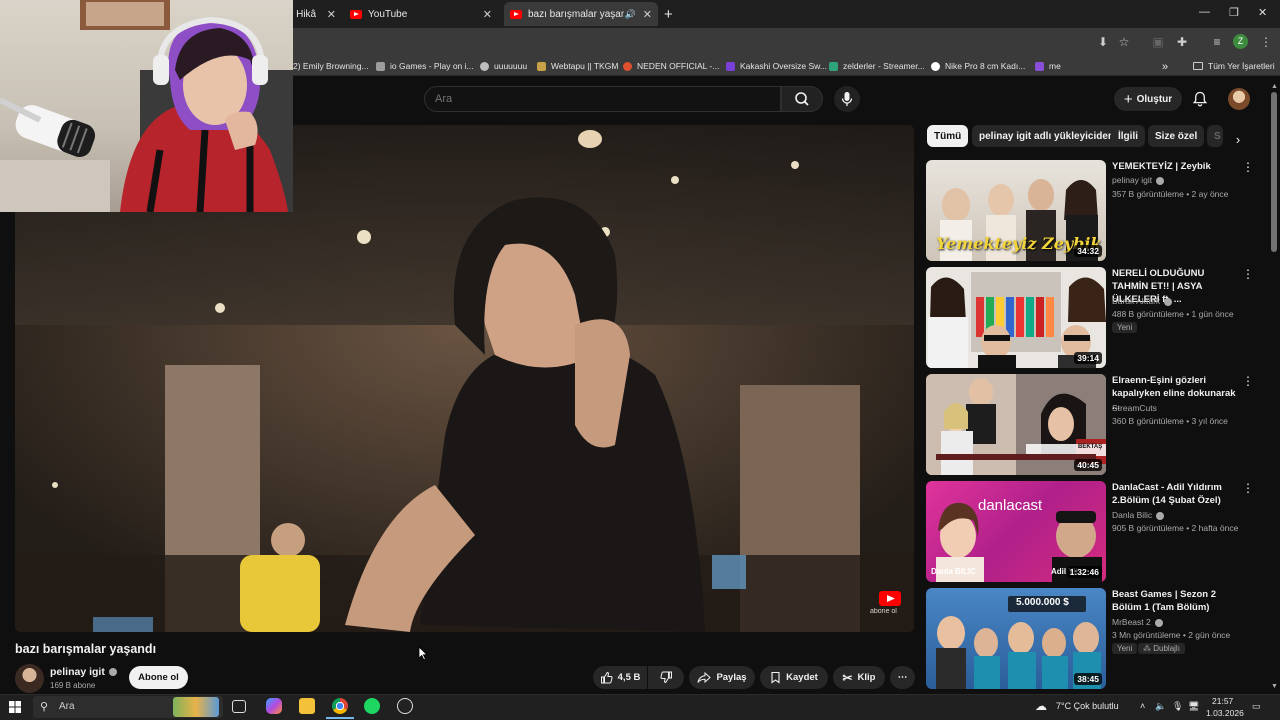  What do you see at coordinates (307, 706) in the screenshot?
I see `file-explorer-icon` at bounding box center [307, 706].